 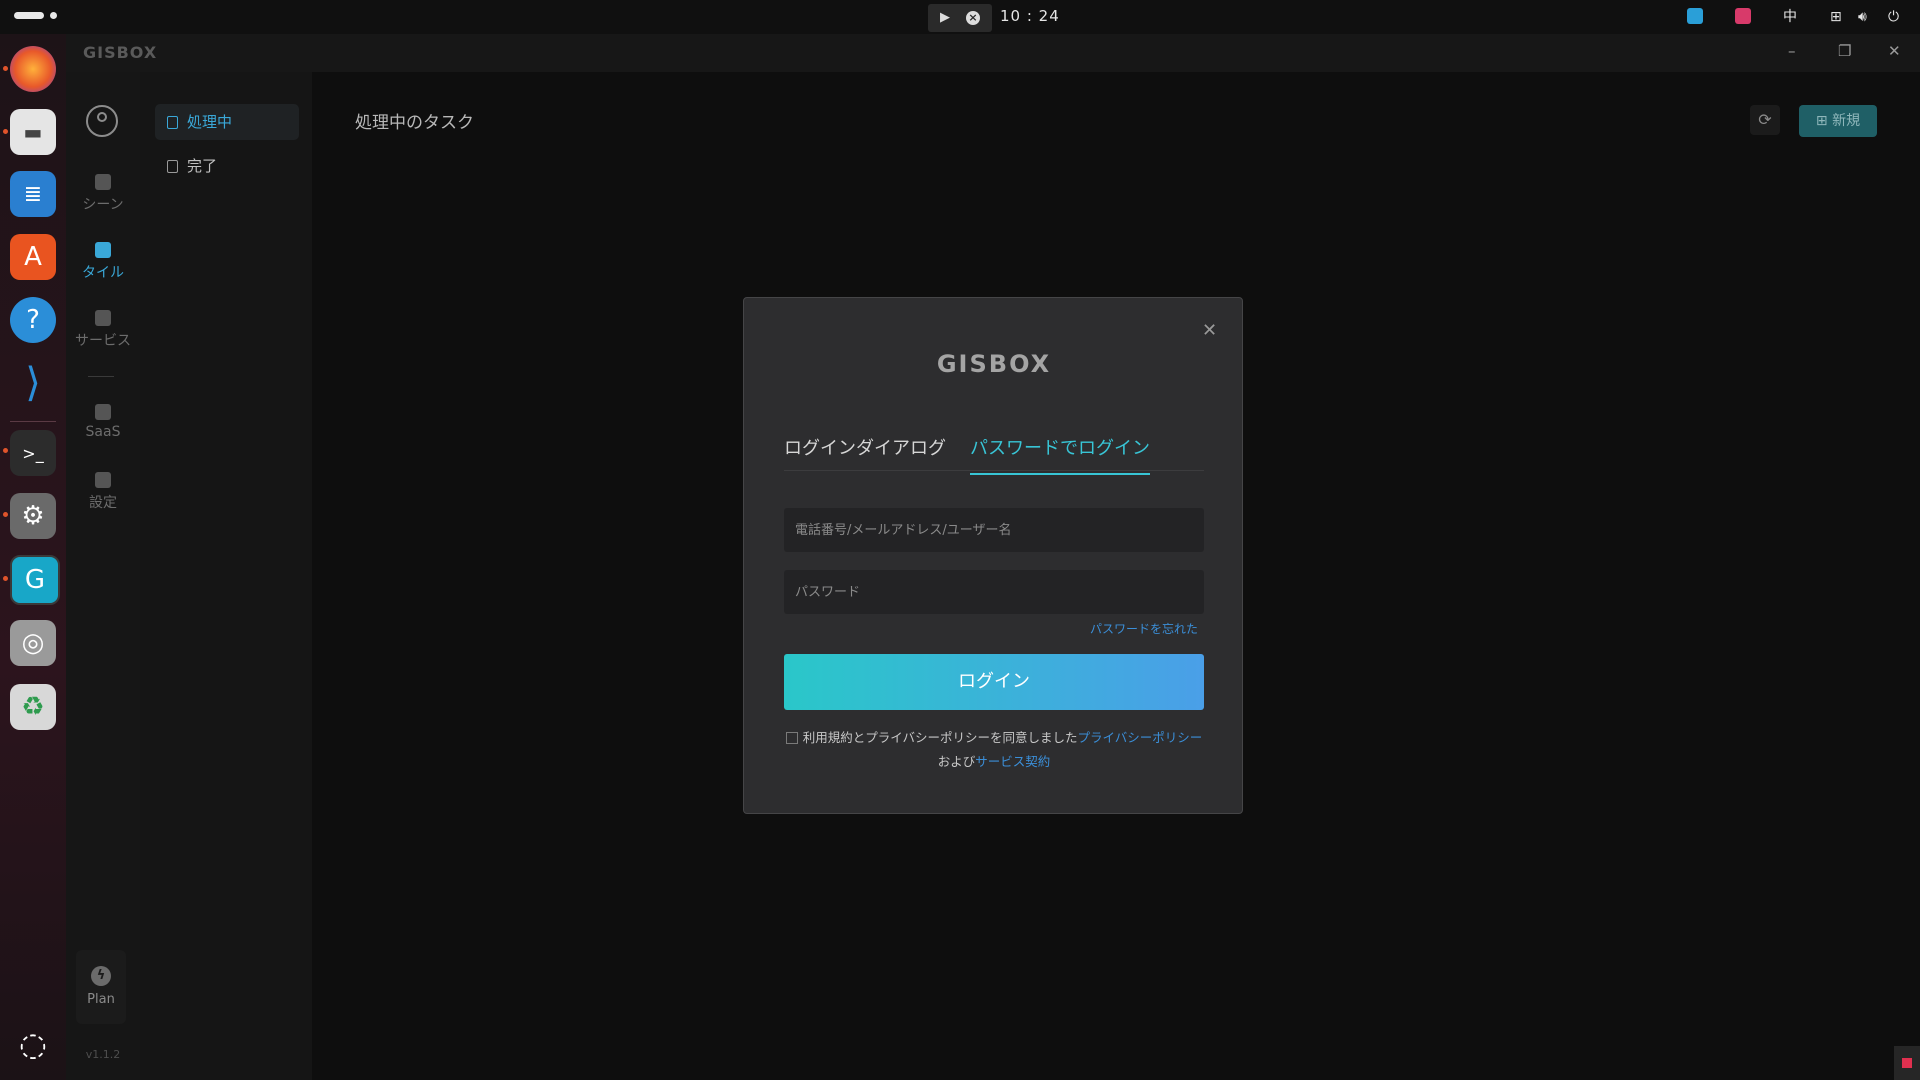 I want to click on power-icon: ⏻, so click(x=1893, y=17).